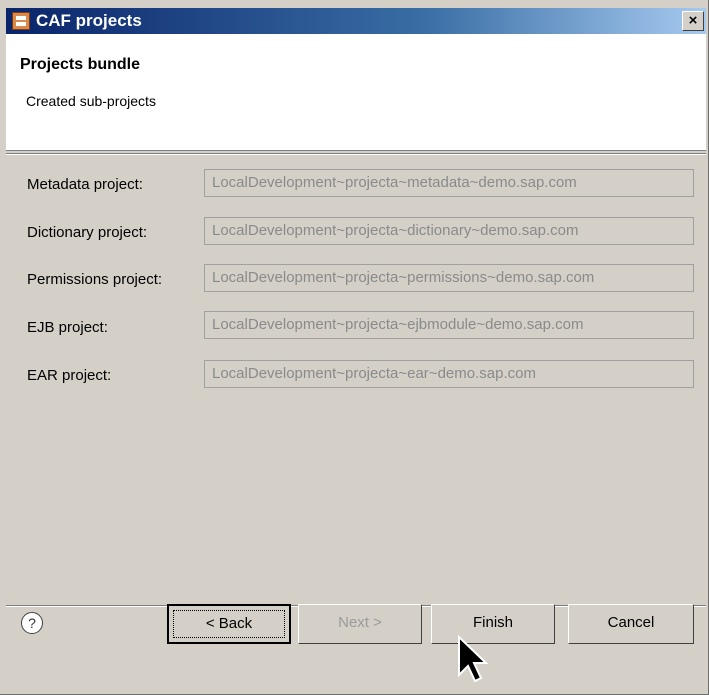 This screenshot has height=695, width=709. Describe the element at coordinates (91, 101) in the screenshot. I see `page-description: Created sub-projects` at that location.